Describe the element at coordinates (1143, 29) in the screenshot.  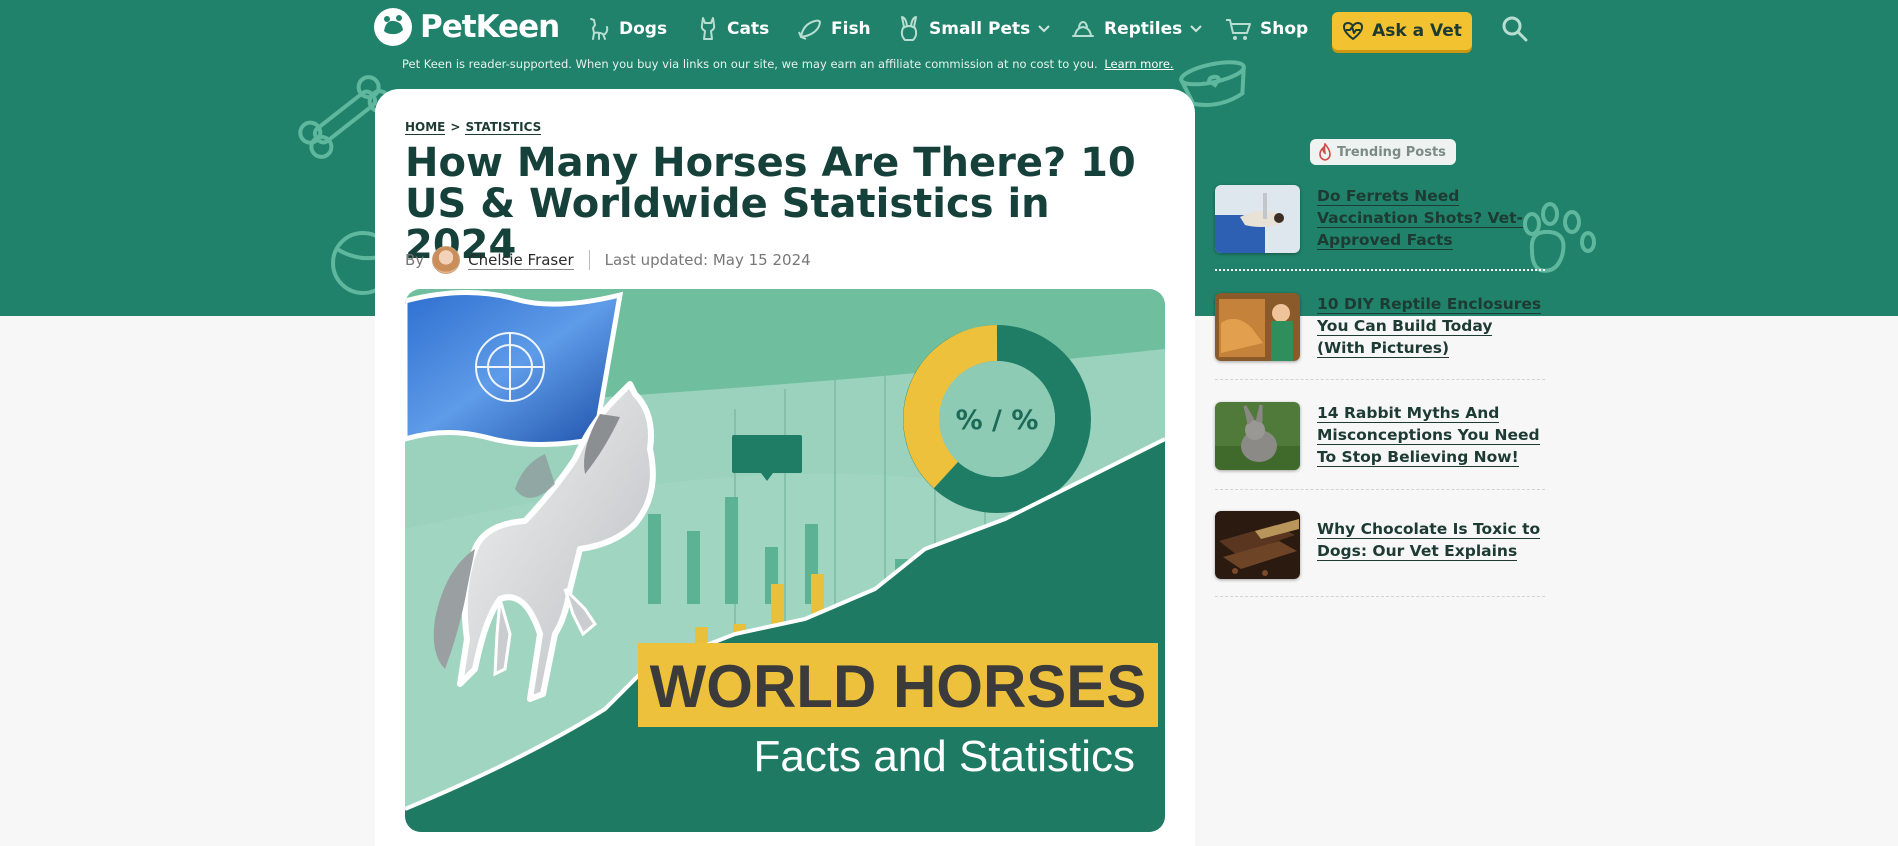
I see `nav-label-reptiles: Reptiles` at that location.